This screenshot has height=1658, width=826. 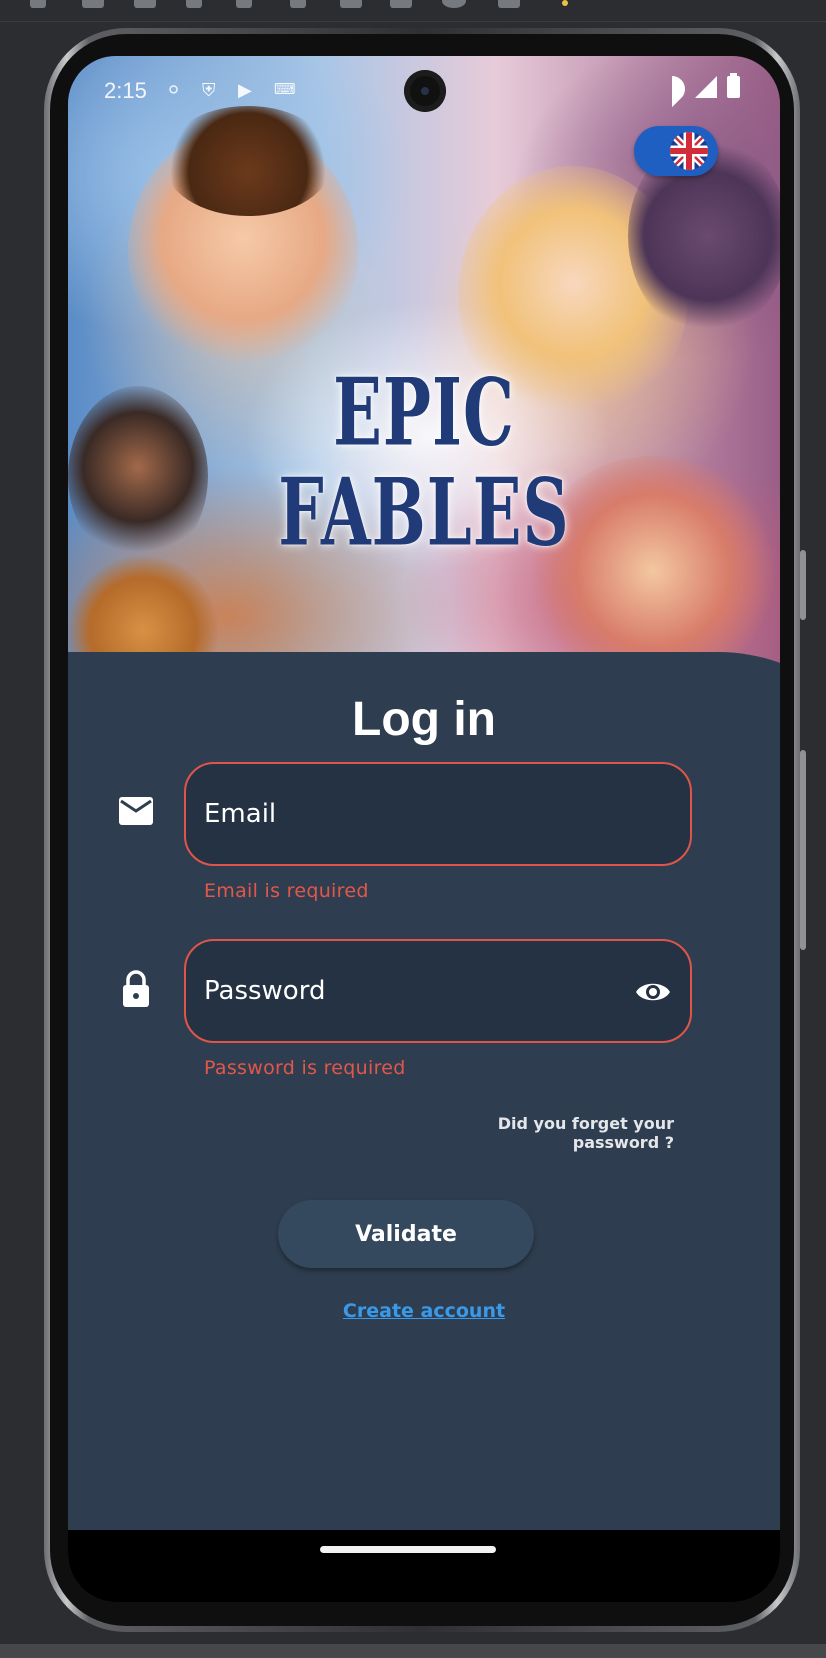 What do you see at coordinates (194, 4) in the screenshot?
I see `volume-icon` at bounding box center [194, 4].